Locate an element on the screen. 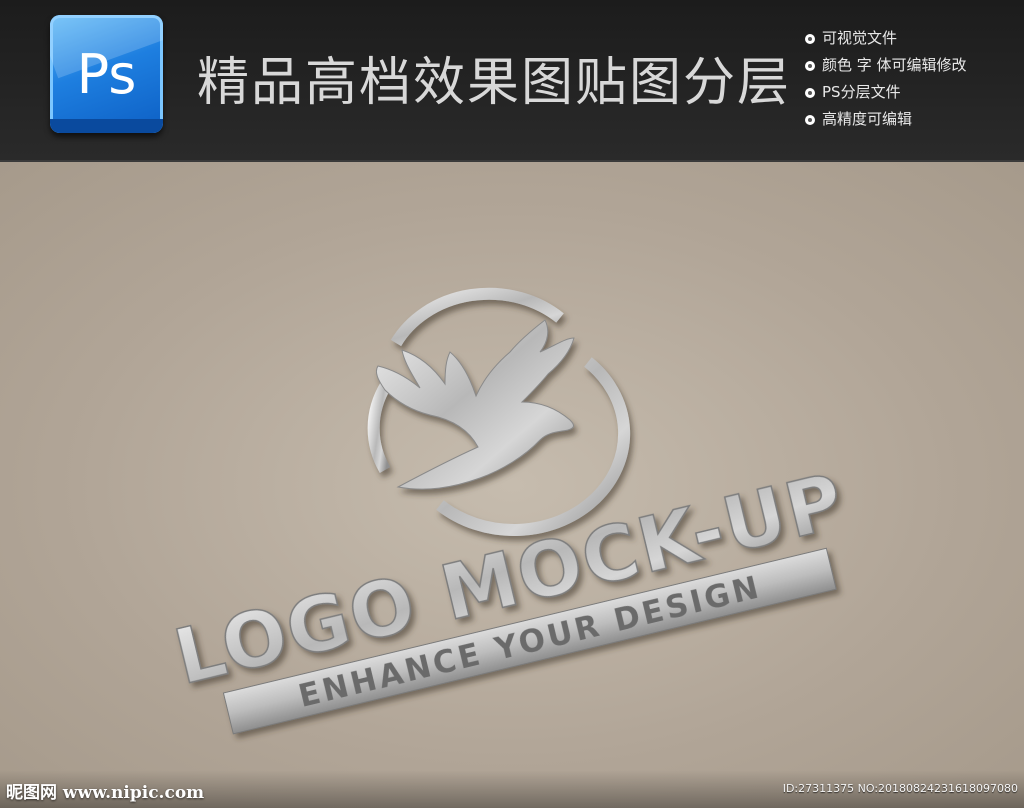 Image resolution: width=1024 pixels, height=808 pixels. watermark-site: 昵图网 www.nipic.com is located at coordinates (105, 793).